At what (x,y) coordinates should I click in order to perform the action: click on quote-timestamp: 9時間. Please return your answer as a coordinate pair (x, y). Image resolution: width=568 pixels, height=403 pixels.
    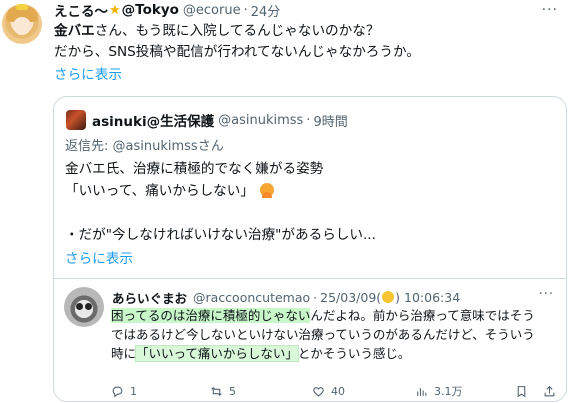
    Looking at the image, I should click on (330, 120).